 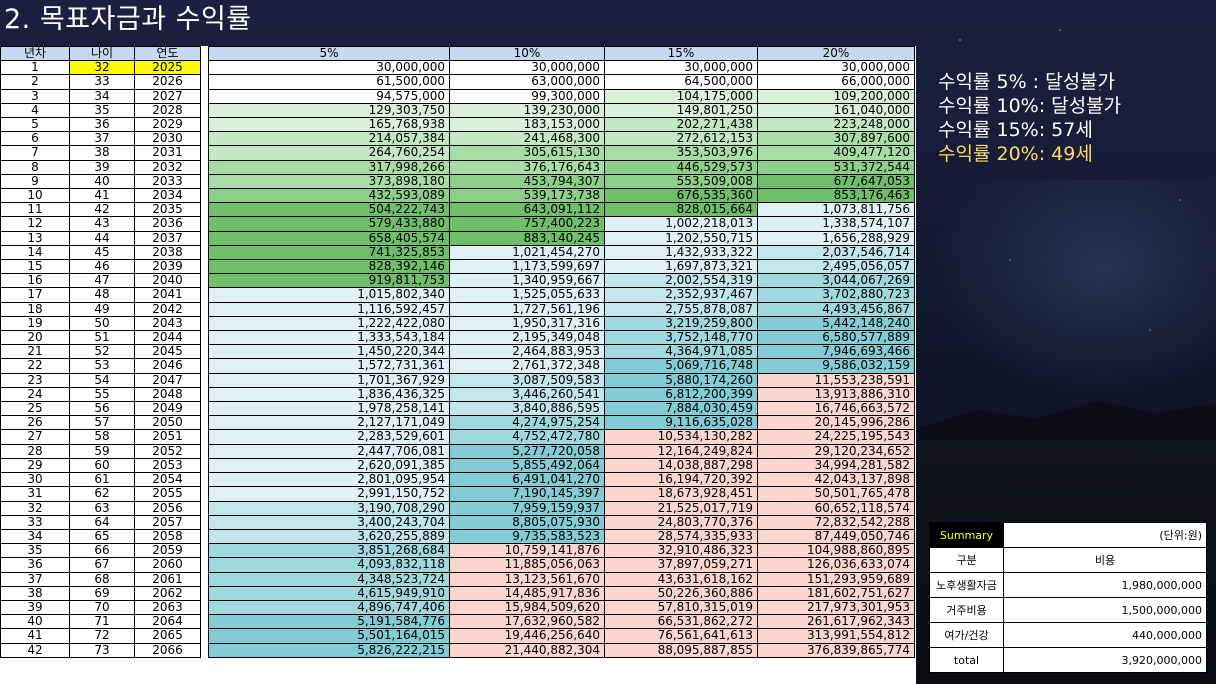 I want to click on cell-10pct: 2,761,372,348, so click(x=527, y=366).